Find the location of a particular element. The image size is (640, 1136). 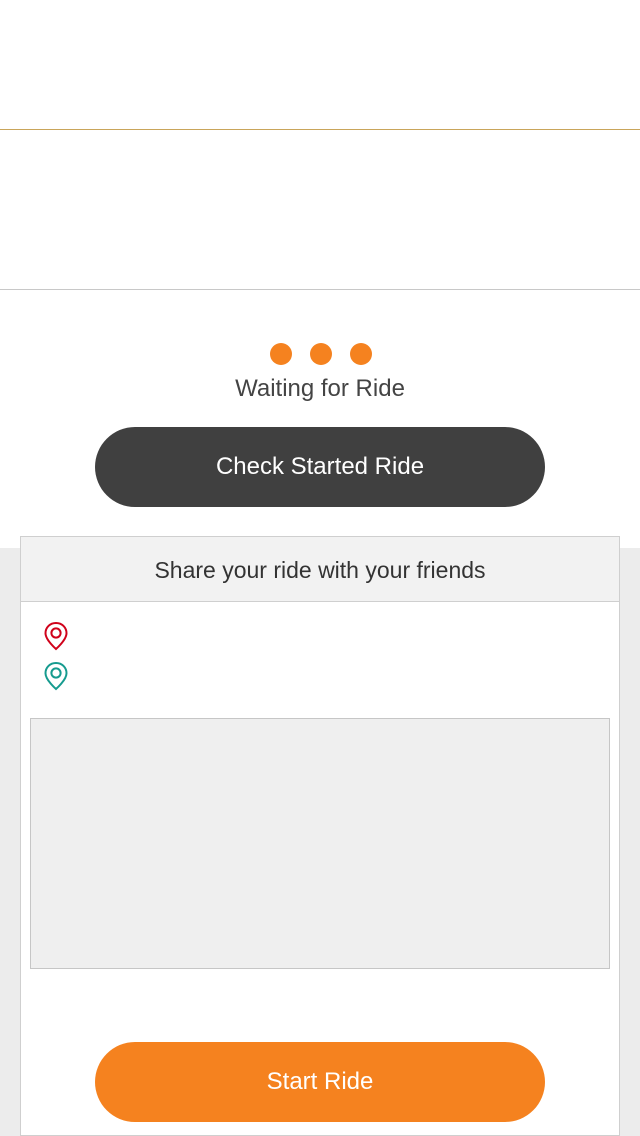

waiting-status-text: Waiting for Ride is located at coordinates (320, 388).